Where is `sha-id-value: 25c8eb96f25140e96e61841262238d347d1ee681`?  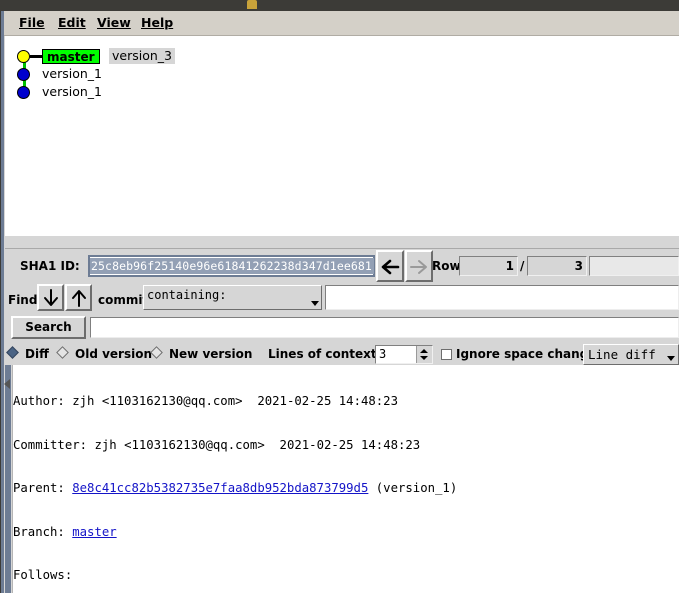 sha-id-value: 25c8eb96f25140e96e61841262238d347d1ee681 is located at coordinates (232, 266).